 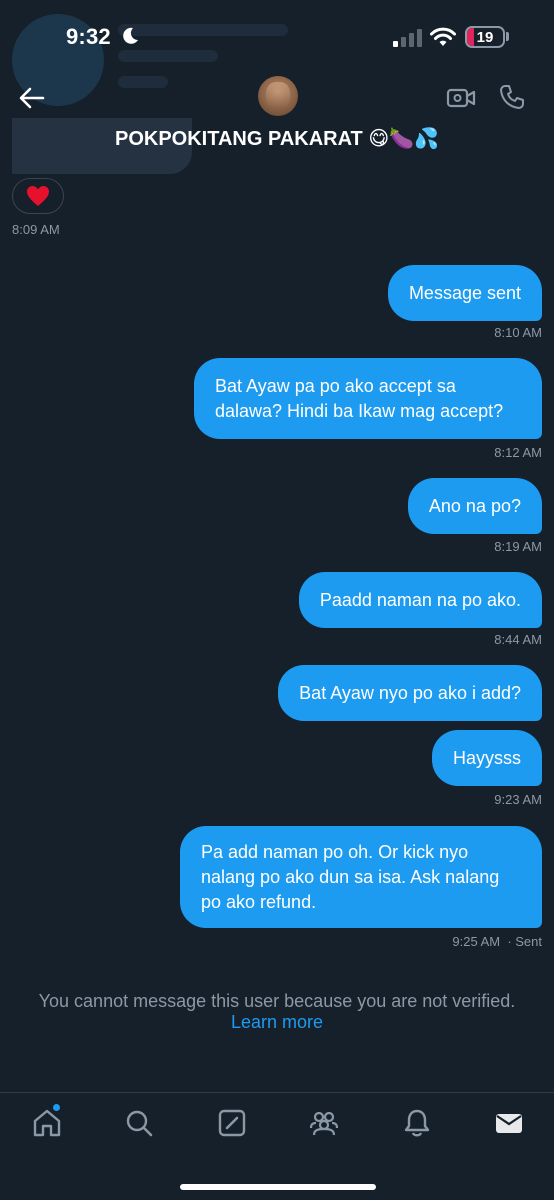 What do you see at coordinates (88, 36) in the screenshot?
I see `status-time: 9:32` at bounding box center [88, 36].